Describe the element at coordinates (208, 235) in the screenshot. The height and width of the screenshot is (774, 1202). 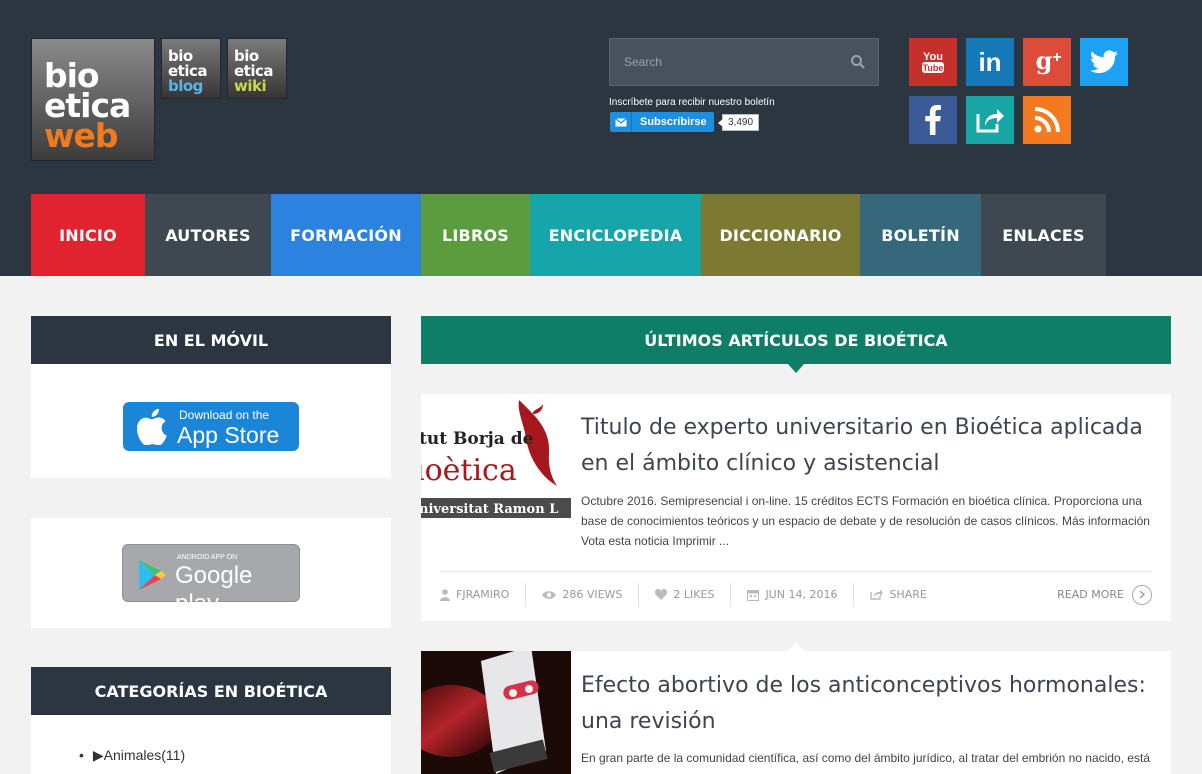
I see `nav-item-autores: AUTORES` at that location.